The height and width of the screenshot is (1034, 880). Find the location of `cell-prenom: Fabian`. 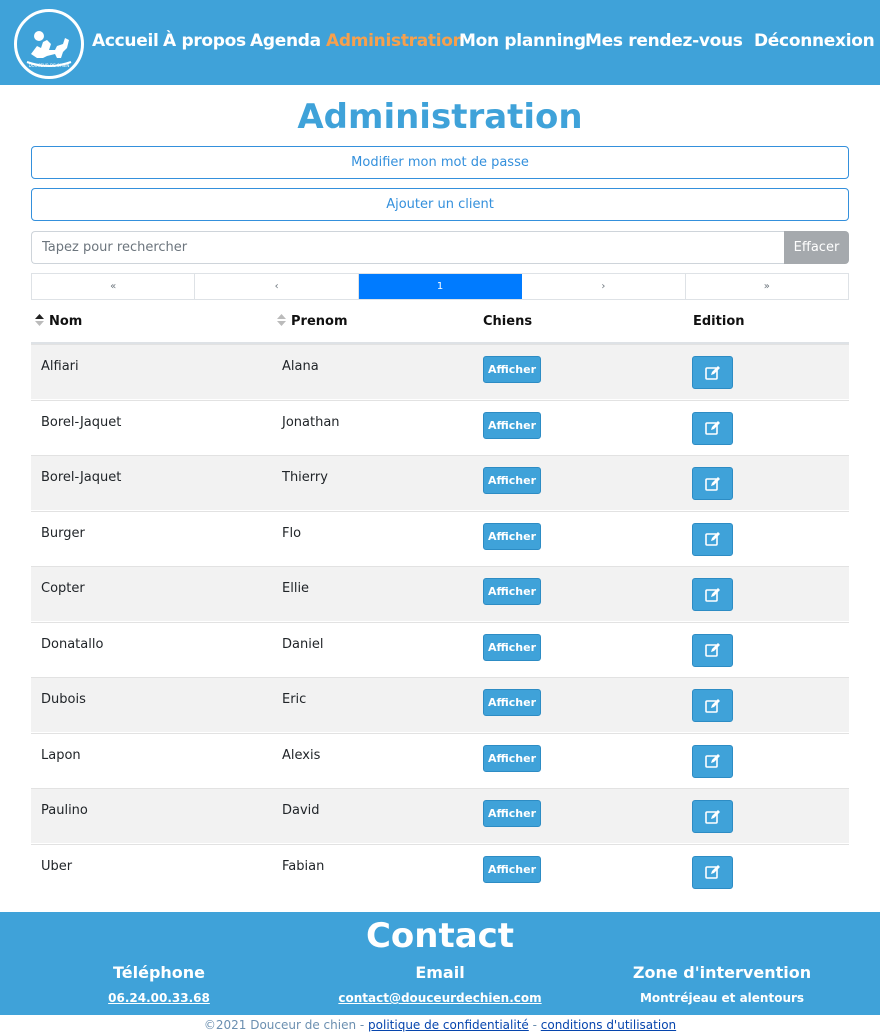

cell-prenom: Fabian is located at coordinates (303, 866).